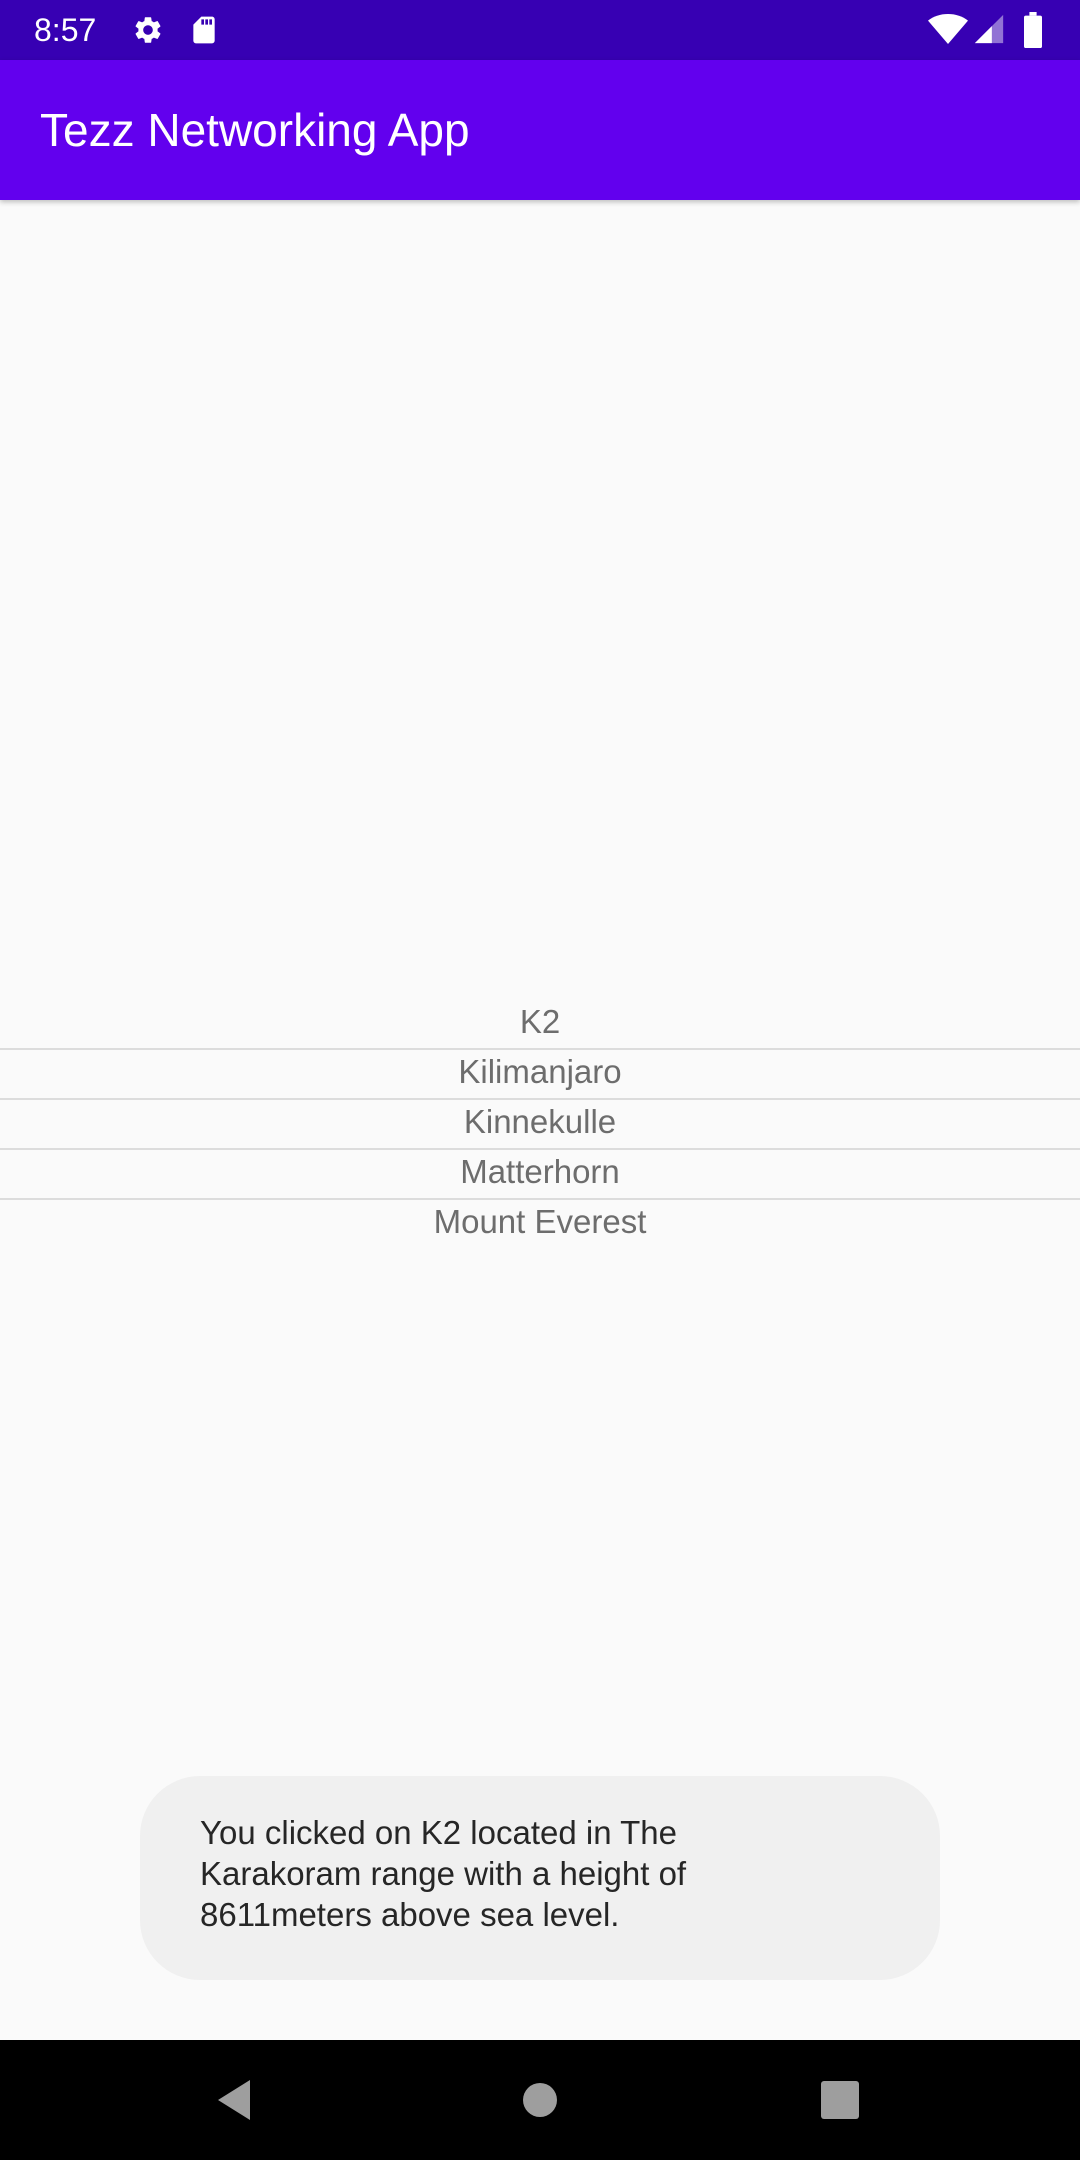 This screenshot has height=2160, width=1080. Describe the element at coordinates (540, 1175) in the screenshot. I see `list-item: Matterhorn` at that location.